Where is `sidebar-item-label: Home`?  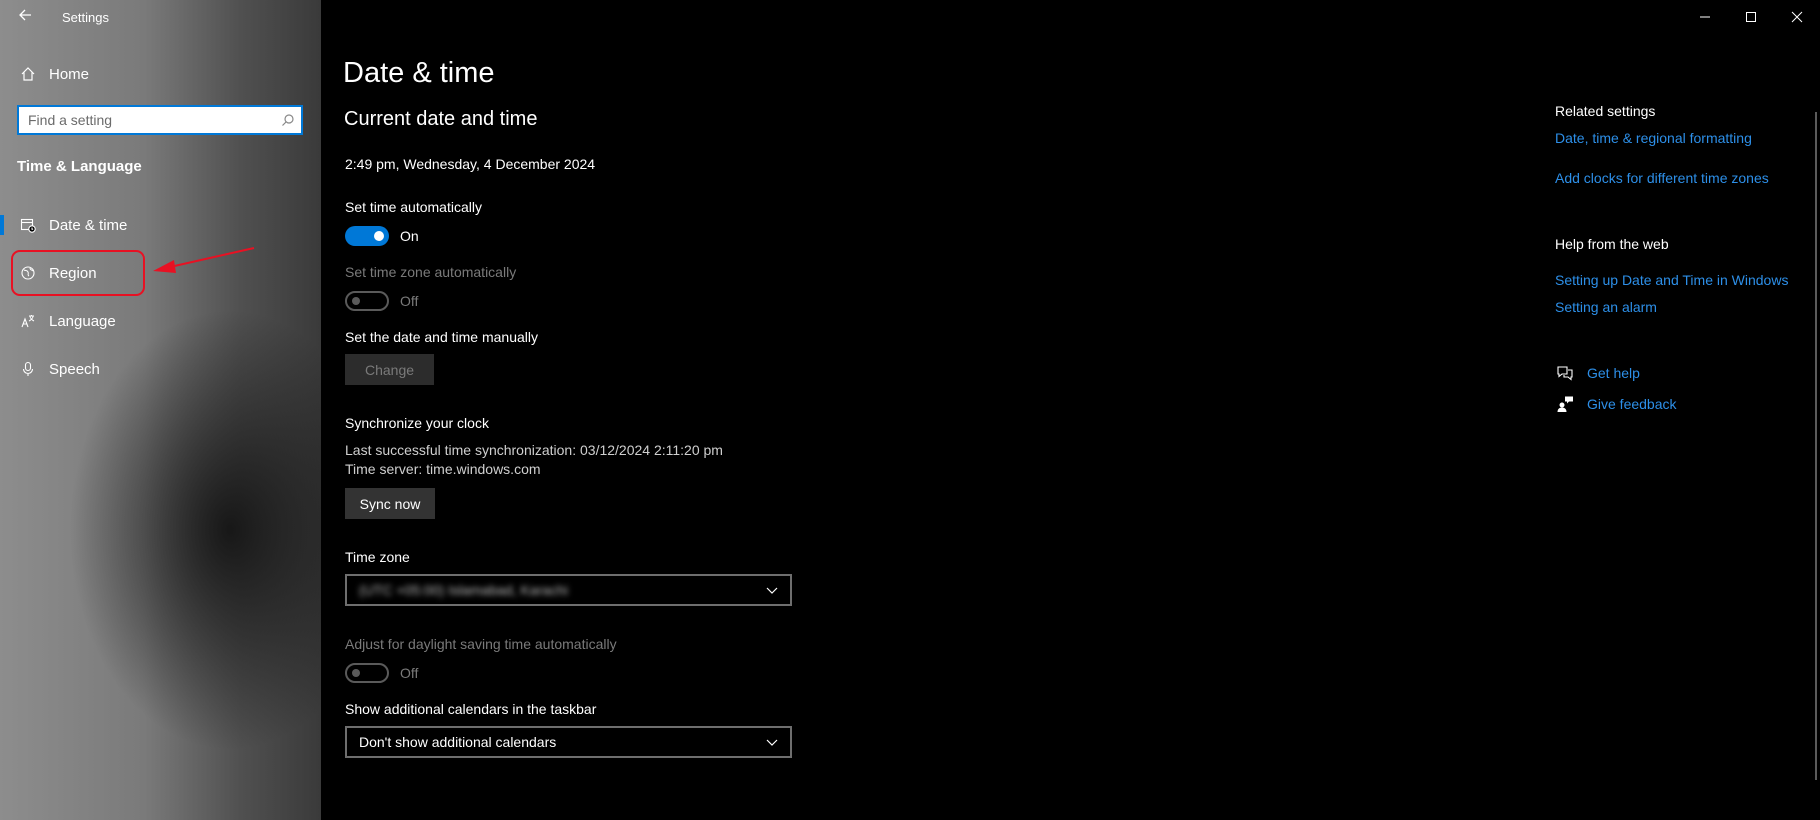
sidebar-item-label: Home is located at coordinates (69, 74).